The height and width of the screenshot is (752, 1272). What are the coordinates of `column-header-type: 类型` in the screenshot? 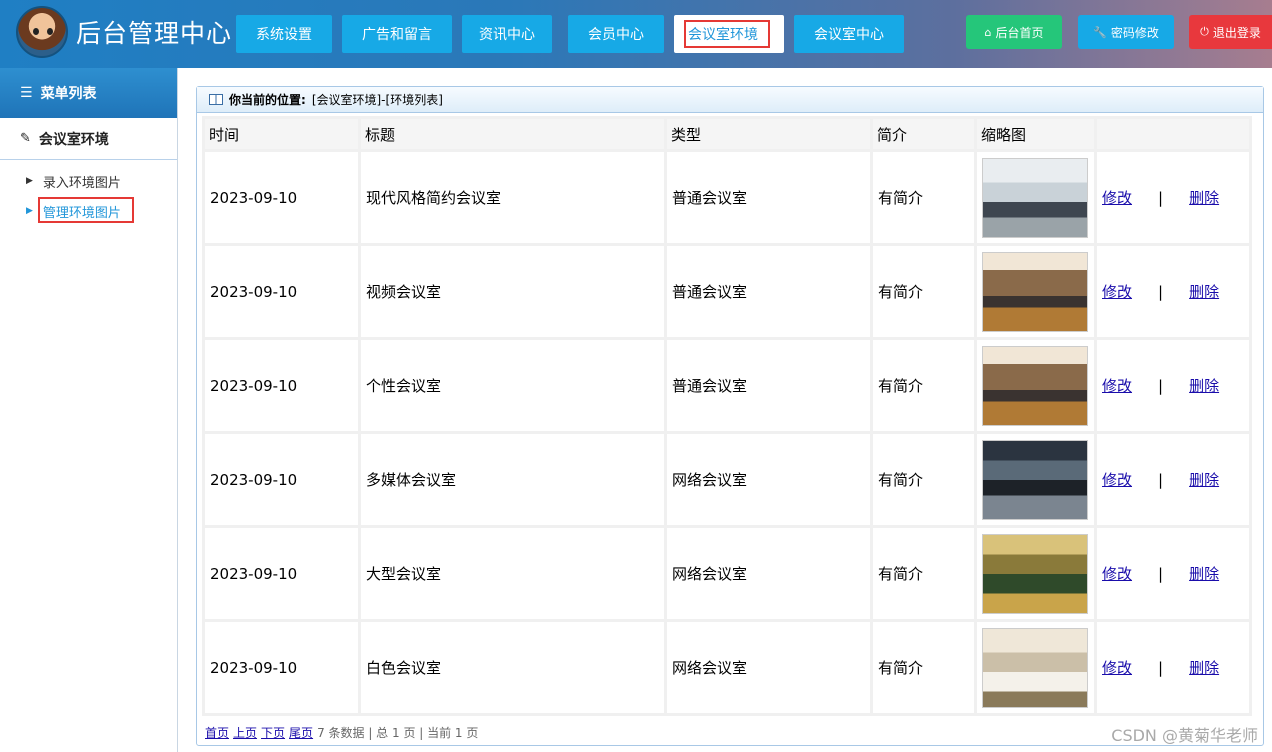 It's located at (768, 134).